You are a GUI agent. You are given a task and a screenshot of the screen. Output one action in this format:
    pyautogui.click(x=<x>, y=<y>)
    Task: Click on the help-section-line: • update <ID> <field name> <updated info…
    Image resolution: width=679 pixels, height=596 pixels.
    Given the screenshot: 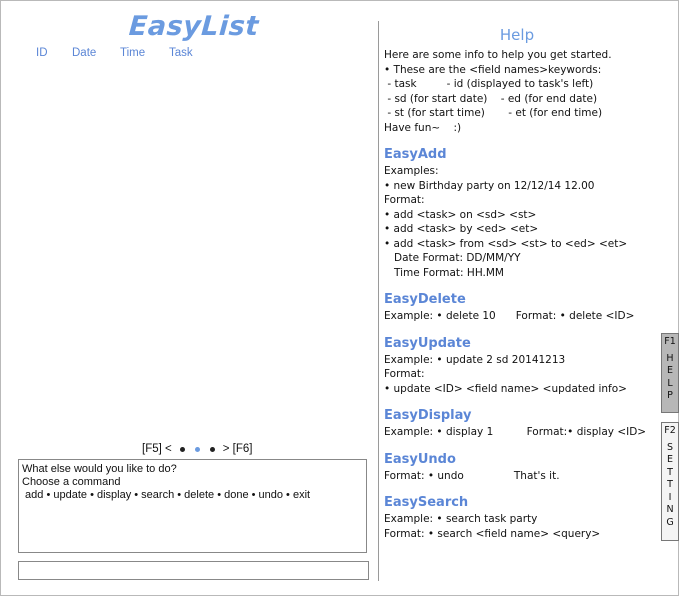 What is the action you would take?
    pyautogui.click(x=505, y=388)
    